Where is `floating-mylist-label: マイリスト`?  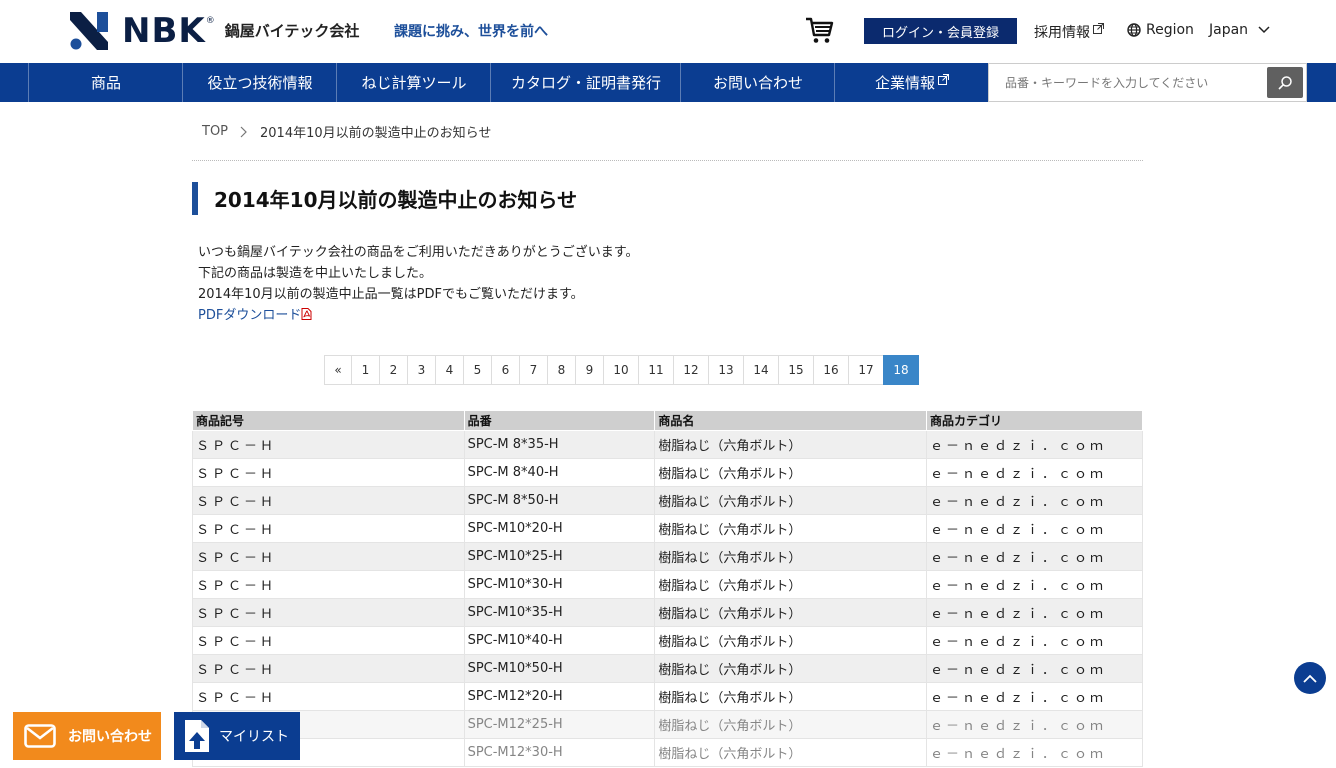 floating-mylist-label: マイリスト is located at coordinates (254, 737).